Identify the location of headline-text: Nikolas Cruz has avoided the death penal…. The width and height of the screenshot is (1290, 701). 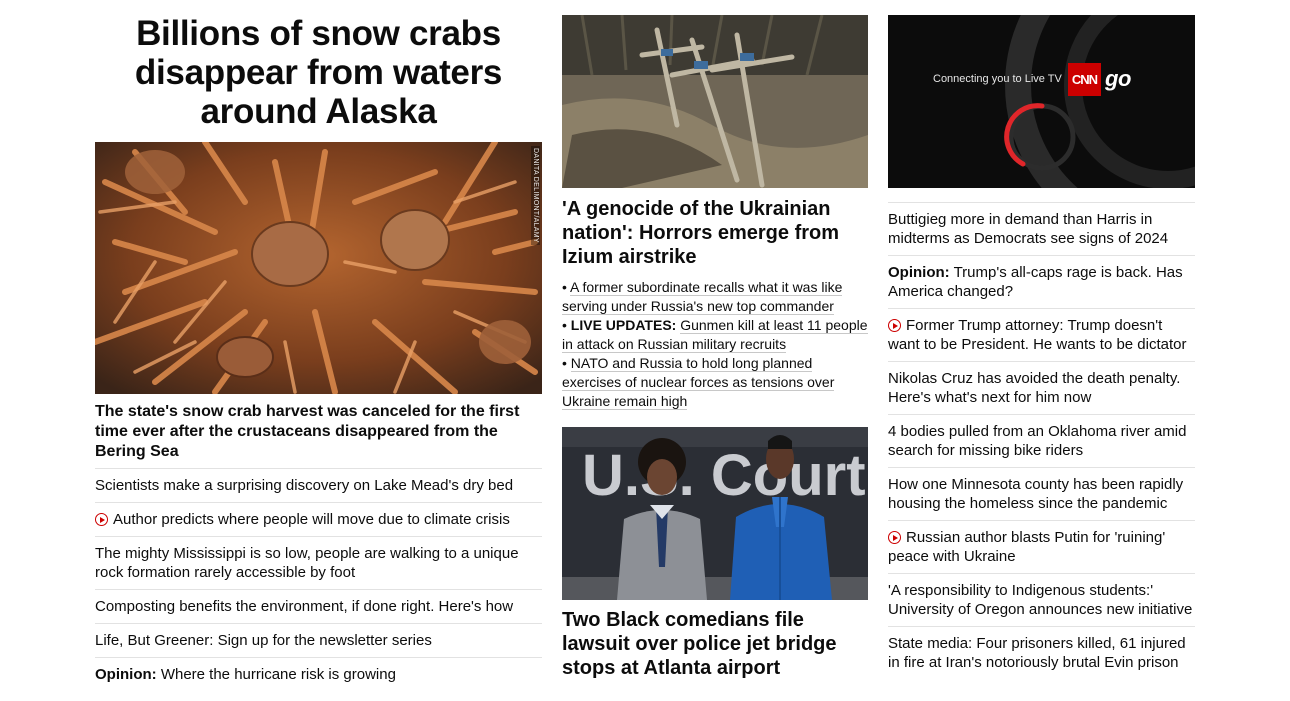
(1034, 388).